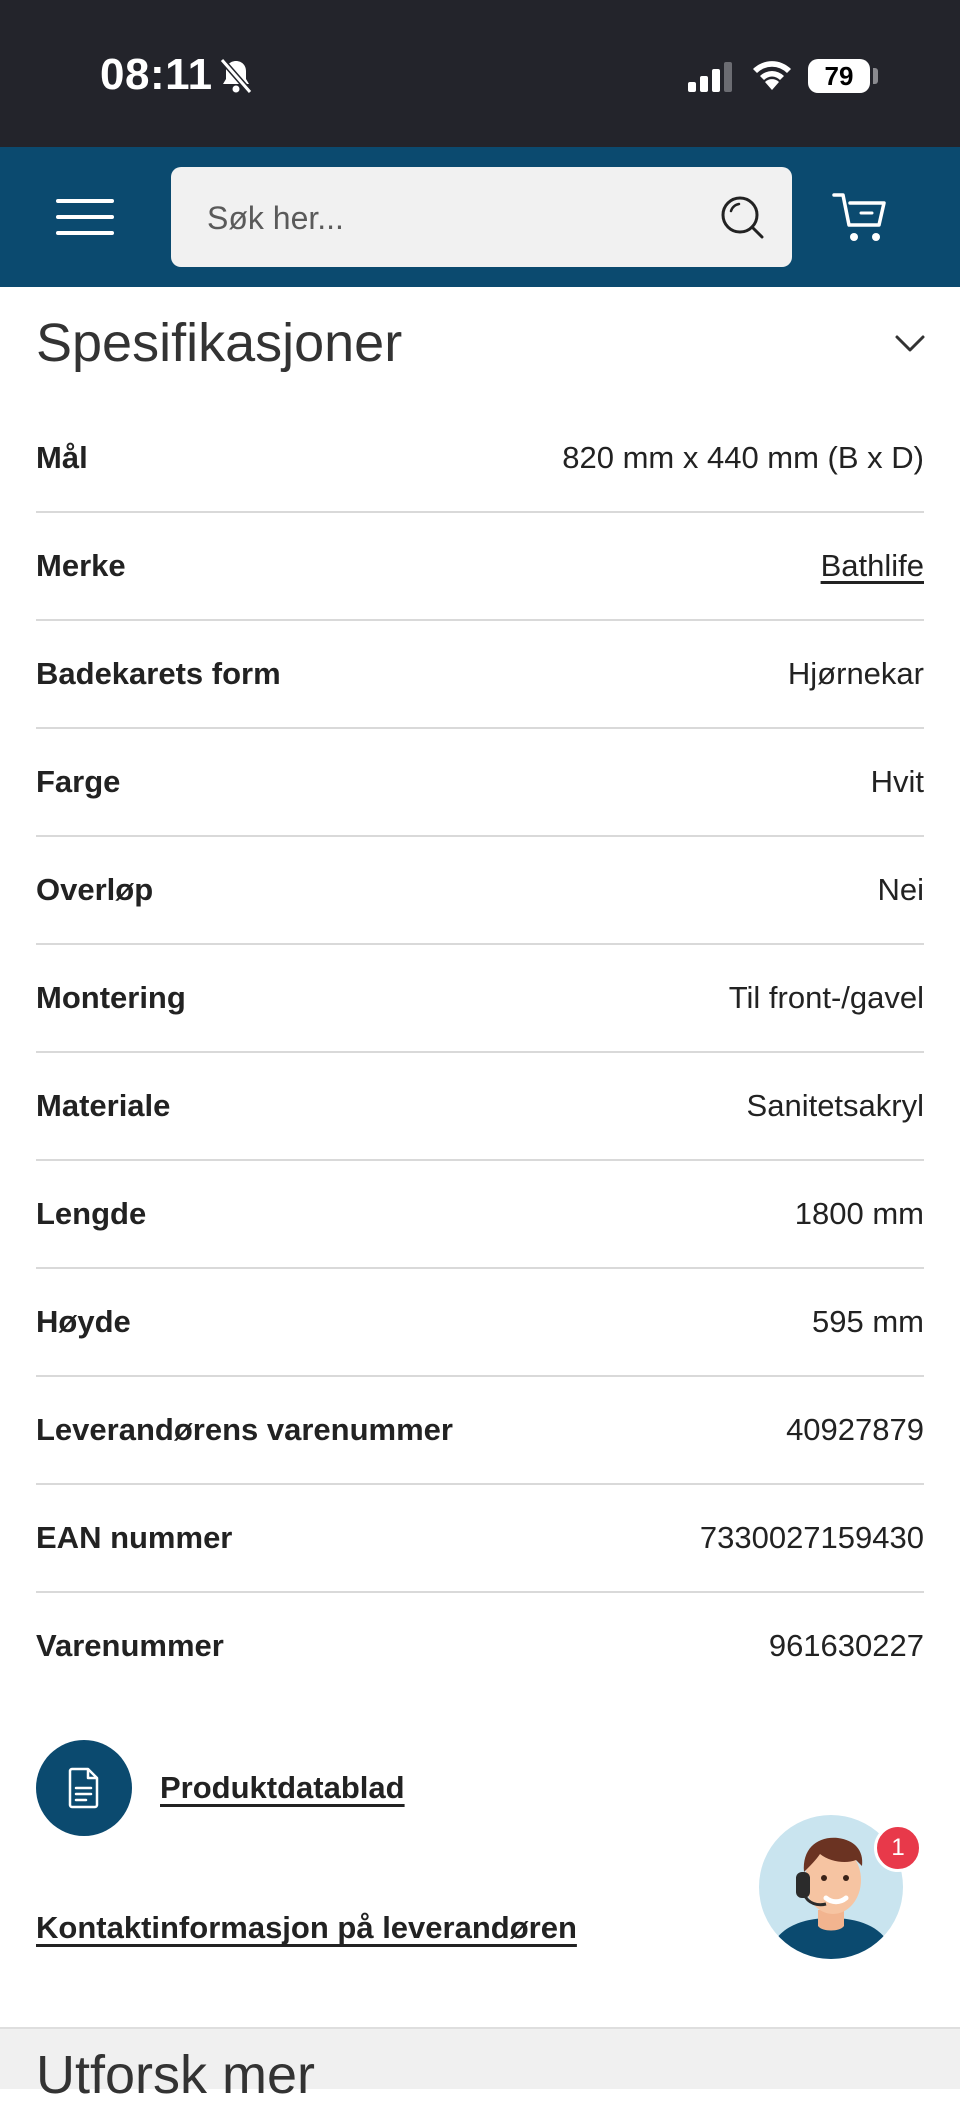  I want to click on status-bar: 08:11 79, so click(480, 73).